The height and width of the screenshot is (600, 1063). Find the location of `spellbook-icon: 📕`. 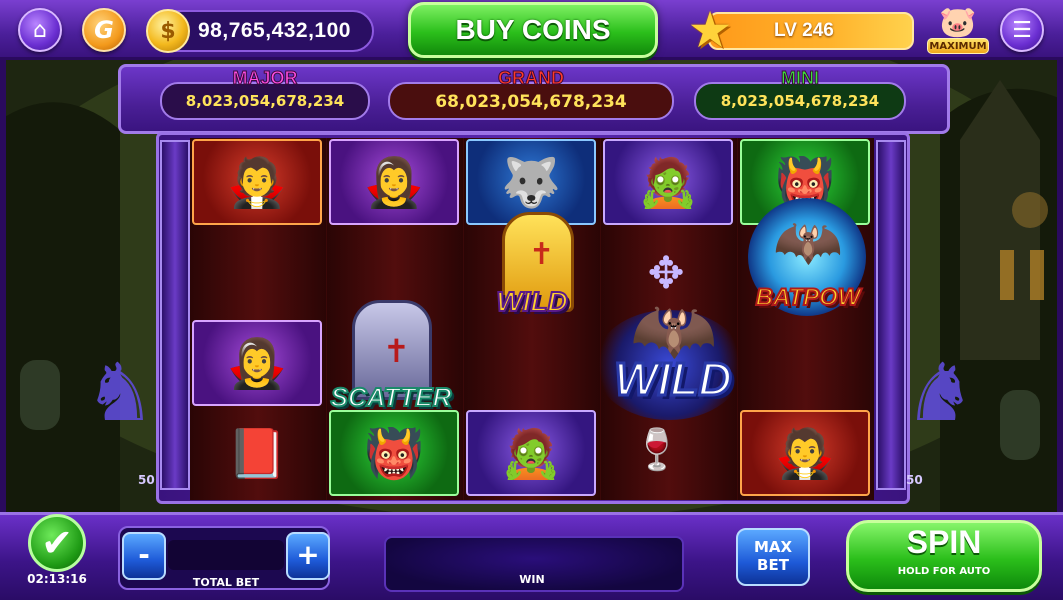

spellbook-icon: 📕 is located at coordinates (257, 453).